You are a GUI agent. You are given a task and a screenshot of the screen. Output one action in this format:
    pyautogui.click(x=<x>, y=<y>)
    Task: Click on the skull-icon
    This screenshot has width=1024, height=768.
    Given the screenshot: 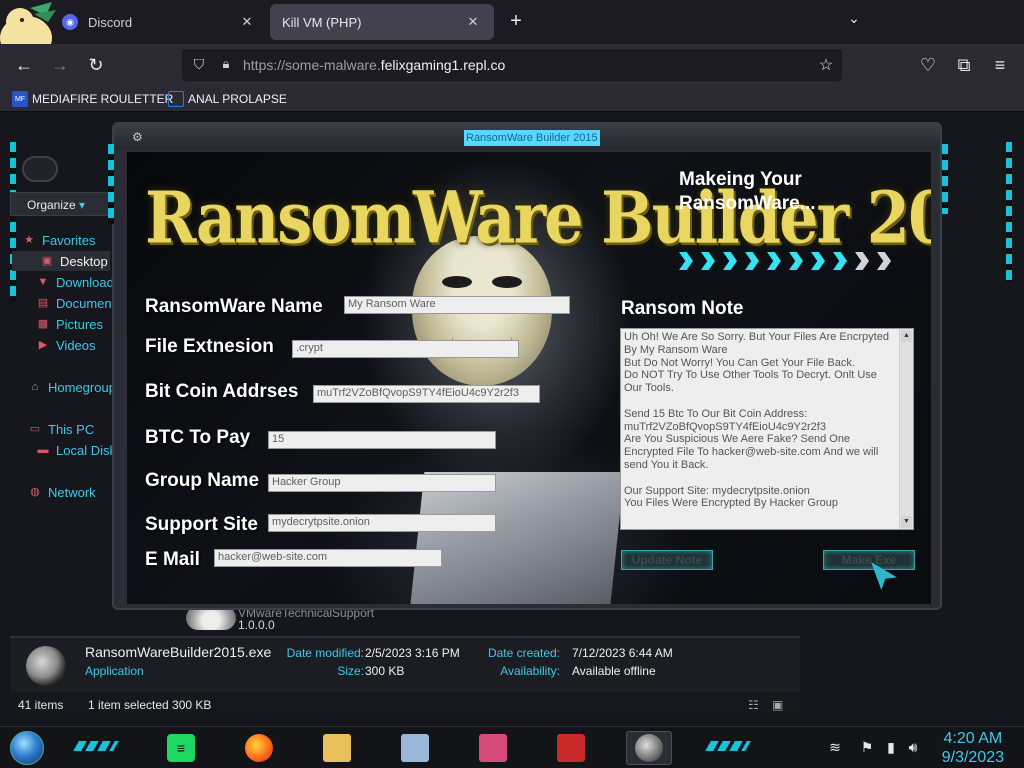 What is the action you would take?
    pyautogui.click(x=649, y=748)
    